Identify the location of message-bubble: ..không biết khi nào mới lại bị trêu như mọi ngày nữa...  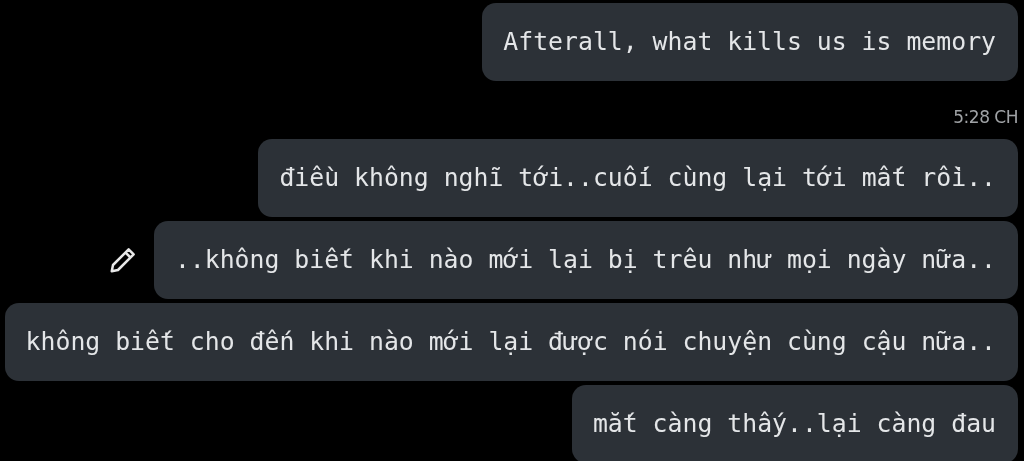
(585, 260).